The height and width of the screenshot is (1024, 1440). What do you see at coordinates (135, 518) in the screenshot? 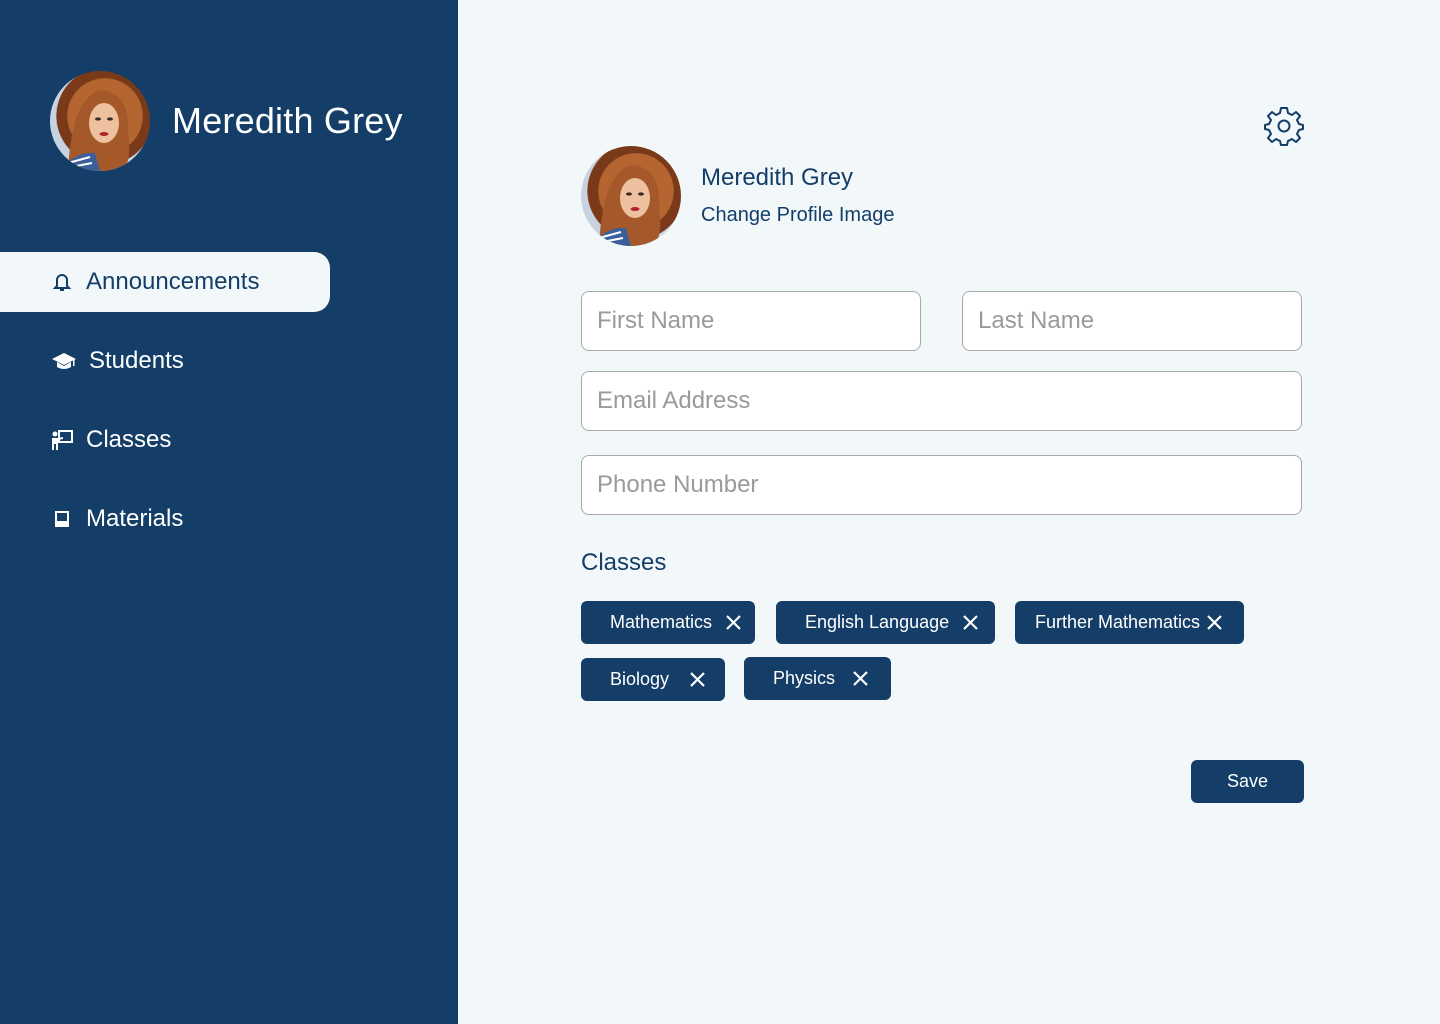
I see `sidebar-item-label: Materials` at bounding box center [135, 518].